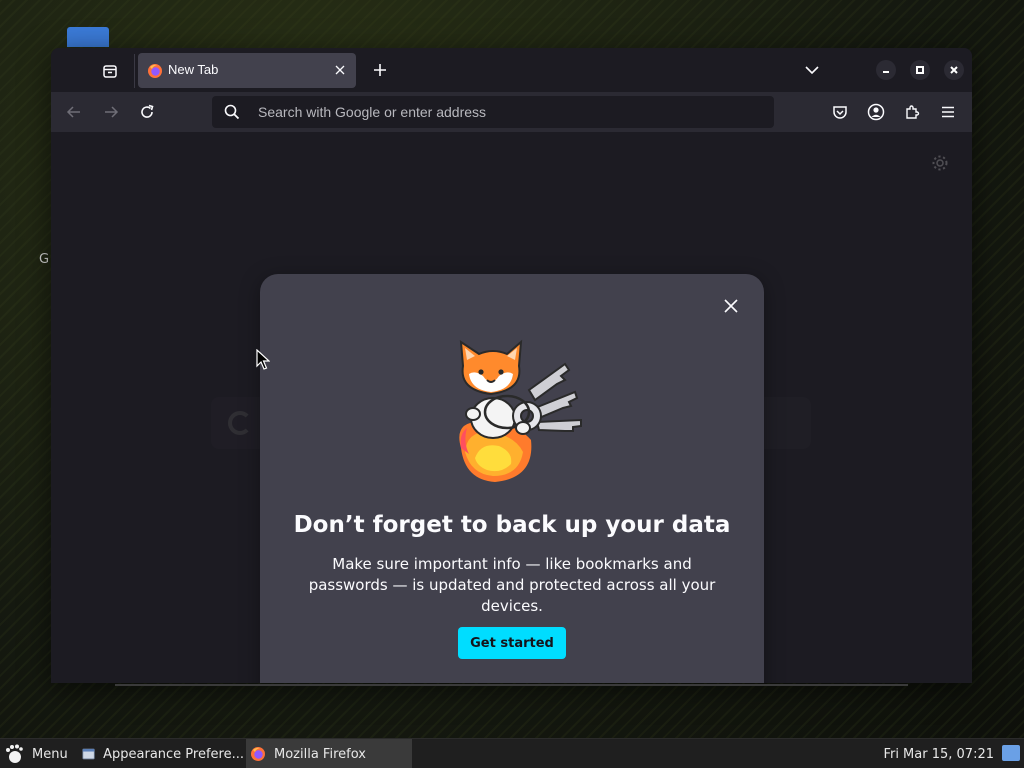  I want to click on clock: Fri Mar 15, 07:21, so click(938, 753).